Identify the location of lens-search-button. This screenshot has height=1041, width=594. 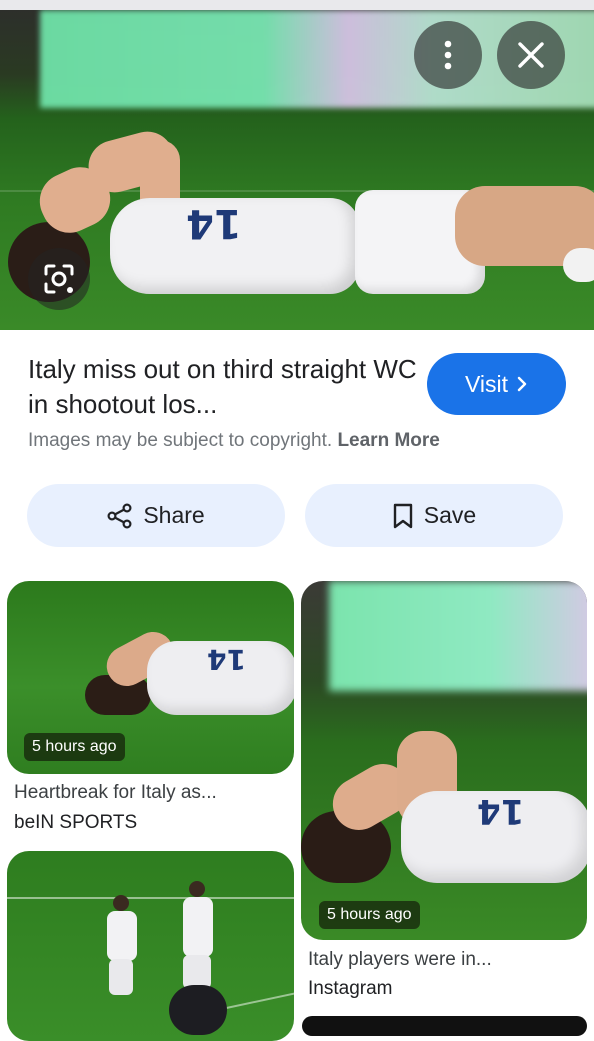
(59, 279).